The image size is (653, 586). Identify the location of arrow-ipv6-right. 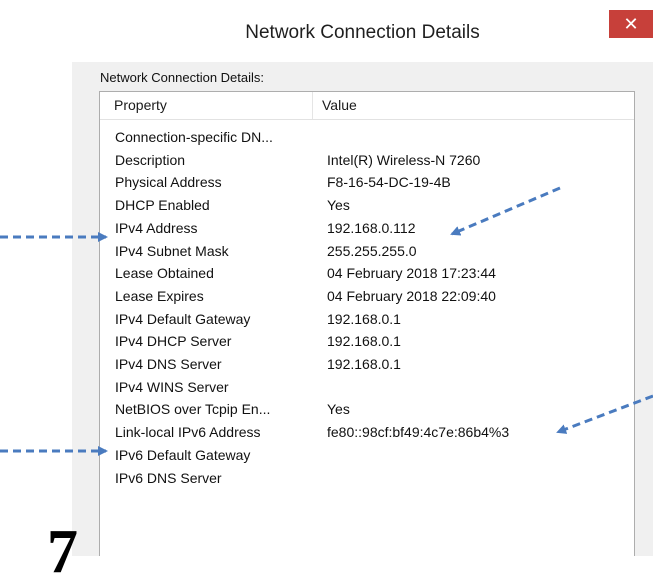
(604, 414).